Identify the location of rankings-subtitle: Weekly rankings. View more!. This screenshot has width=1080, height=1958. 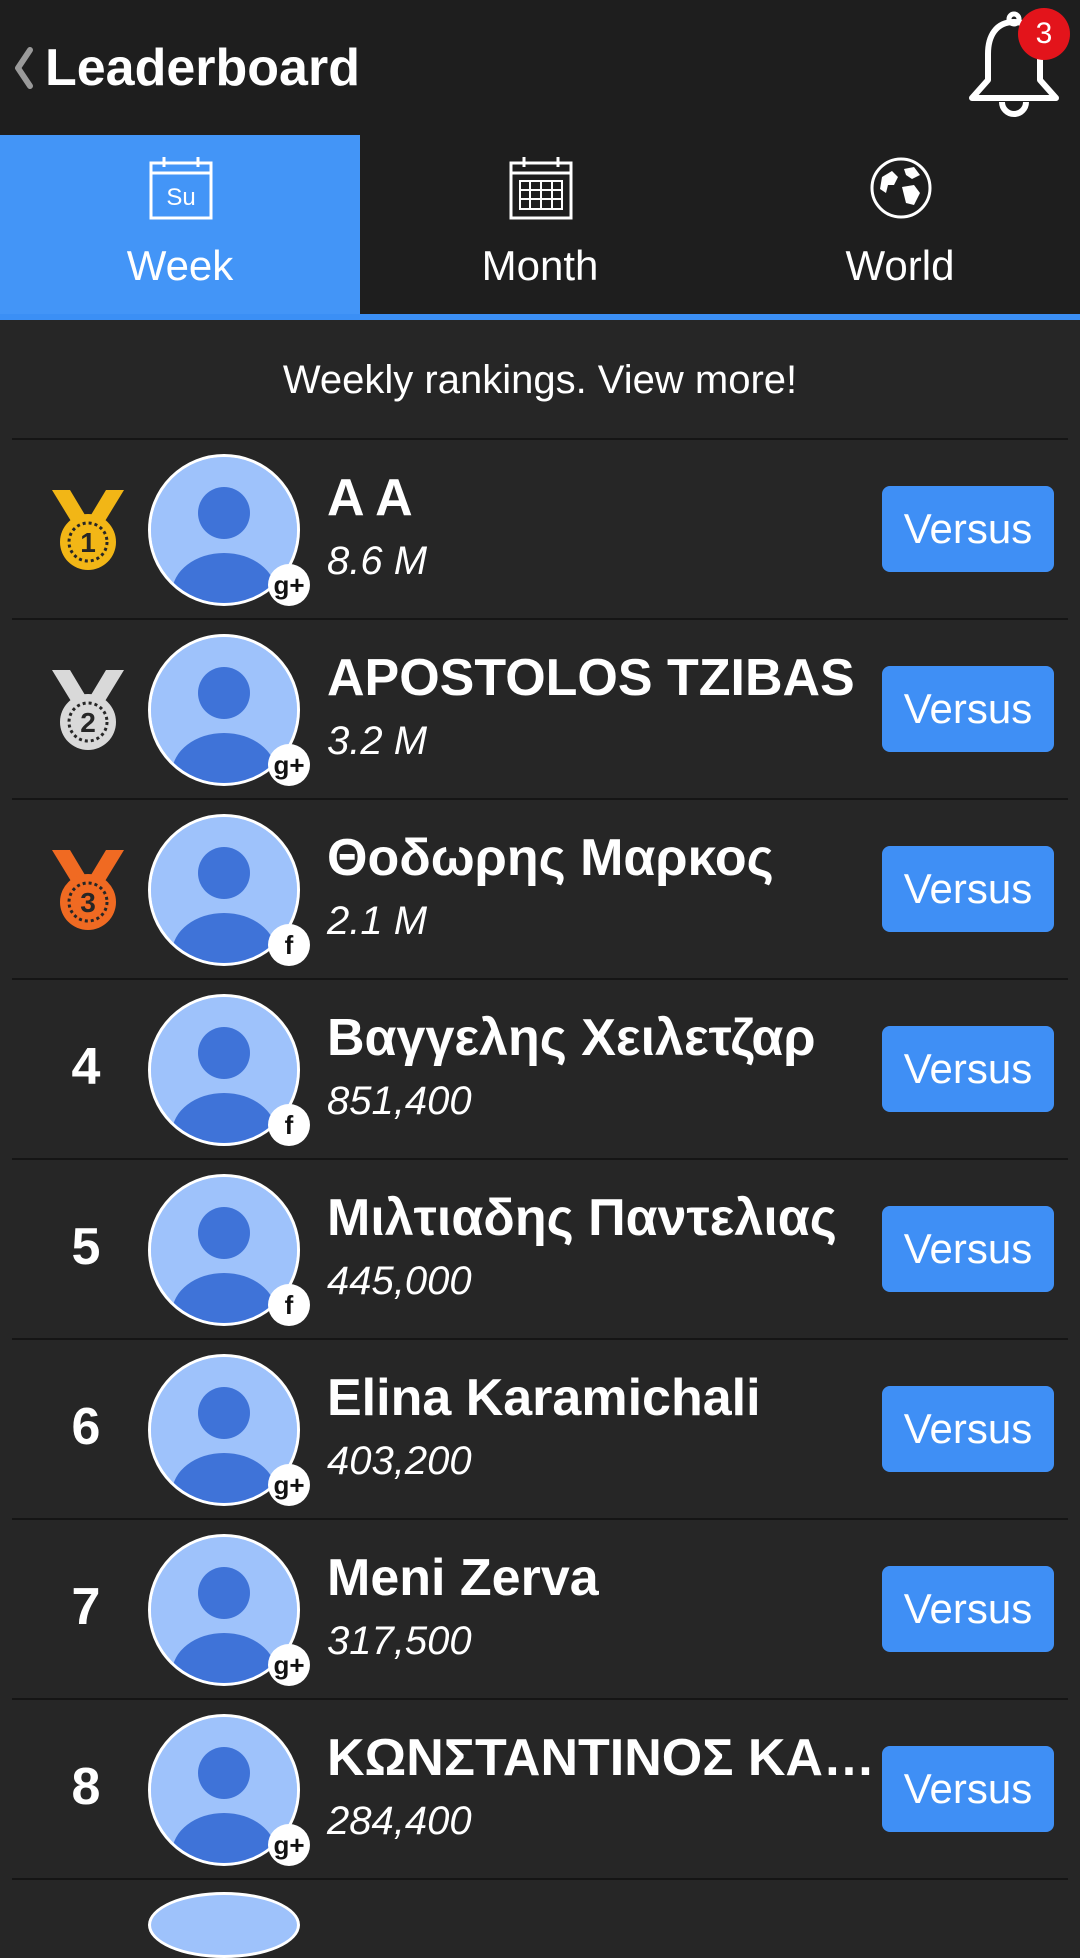
(540, 380).